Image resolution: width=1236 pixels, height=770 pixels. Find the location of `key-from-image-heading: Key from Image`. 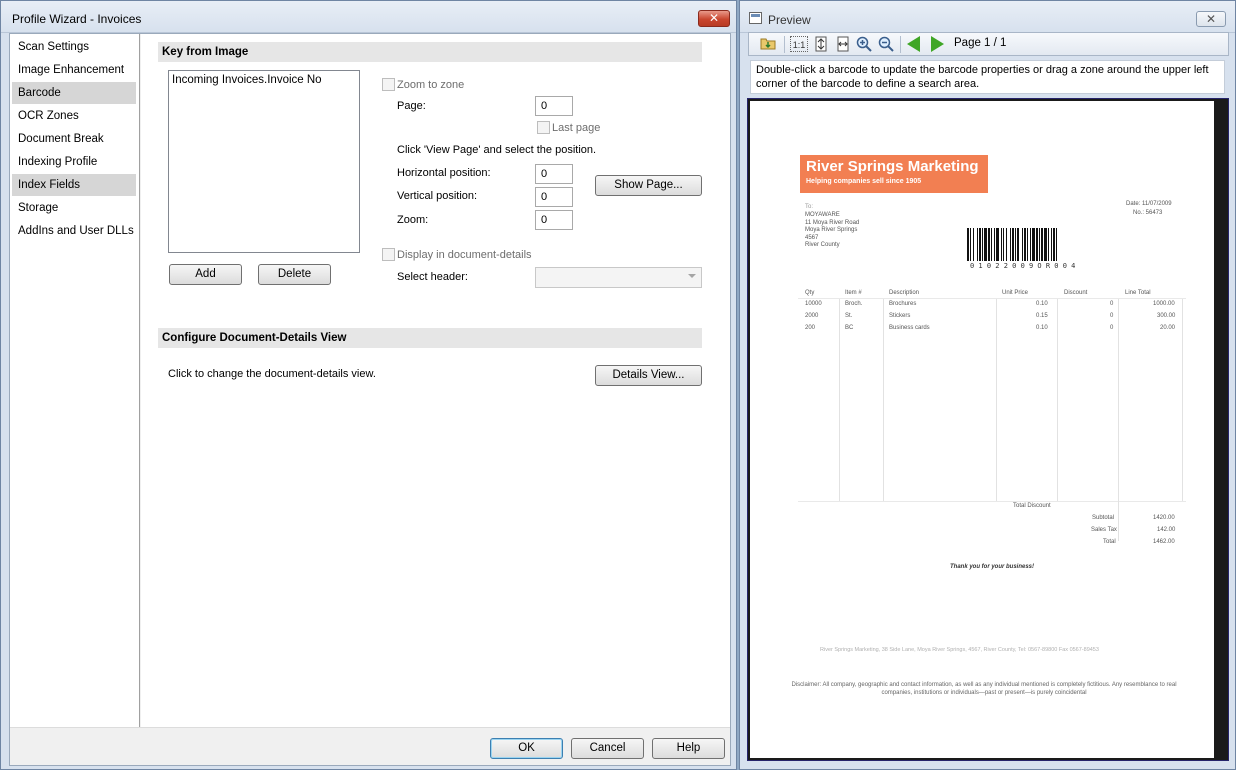

key-from-image-heading: Key from Image is located at coordinates (430, 52).